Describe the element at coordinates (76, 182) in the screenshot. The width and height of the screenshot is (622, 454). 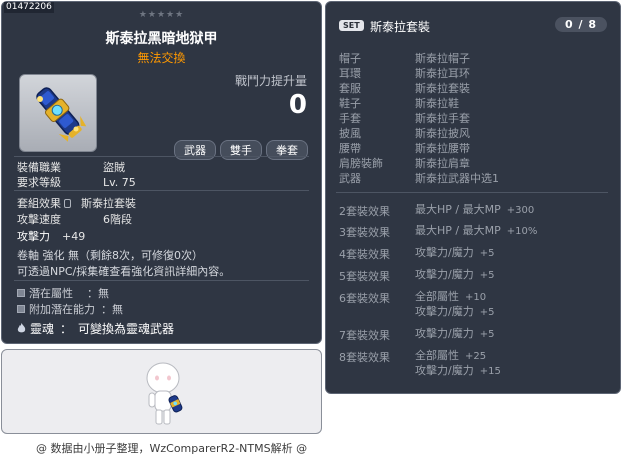
I see `level-row: 要求等級 Lv. 75` at that location.